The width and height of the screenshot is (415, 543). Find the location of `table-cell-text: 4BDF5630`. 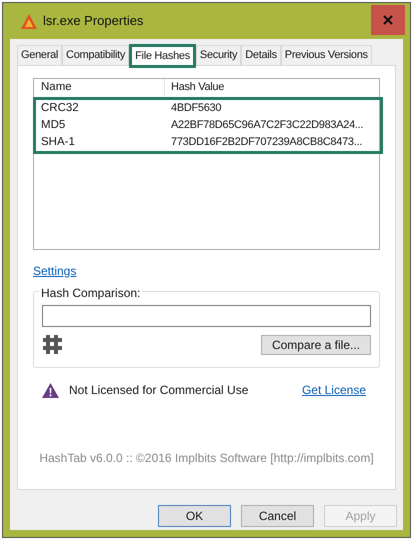

table-cell-text: 4BDF5630 is located at coordinates (196, 108).